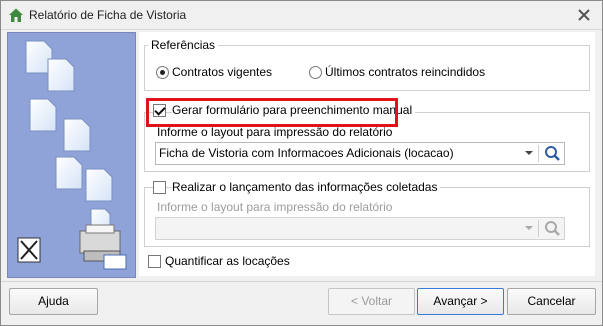 This screenshot has height=326, width=603. Describe the element at coordinates (551, 301) in the screenshot. I see `cancel-button: Cancelar` at that location.